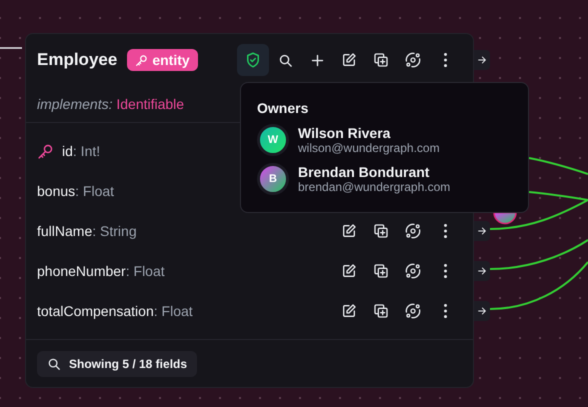 This screenshot has width=588, height=407. What do you see at coordinates (317, 60) in the screenshot?
I see `plus-icon` at bounding box center [317, 60].